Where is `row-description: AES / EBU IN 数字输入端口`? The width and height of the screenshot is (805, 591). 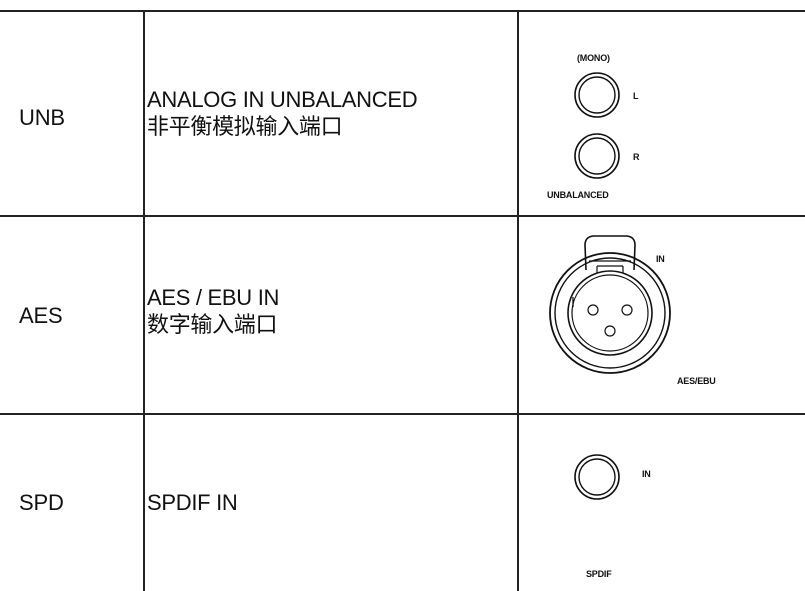 row-description: AES / EBU IN 数字输入端口 is located at coordinates (213, 311).